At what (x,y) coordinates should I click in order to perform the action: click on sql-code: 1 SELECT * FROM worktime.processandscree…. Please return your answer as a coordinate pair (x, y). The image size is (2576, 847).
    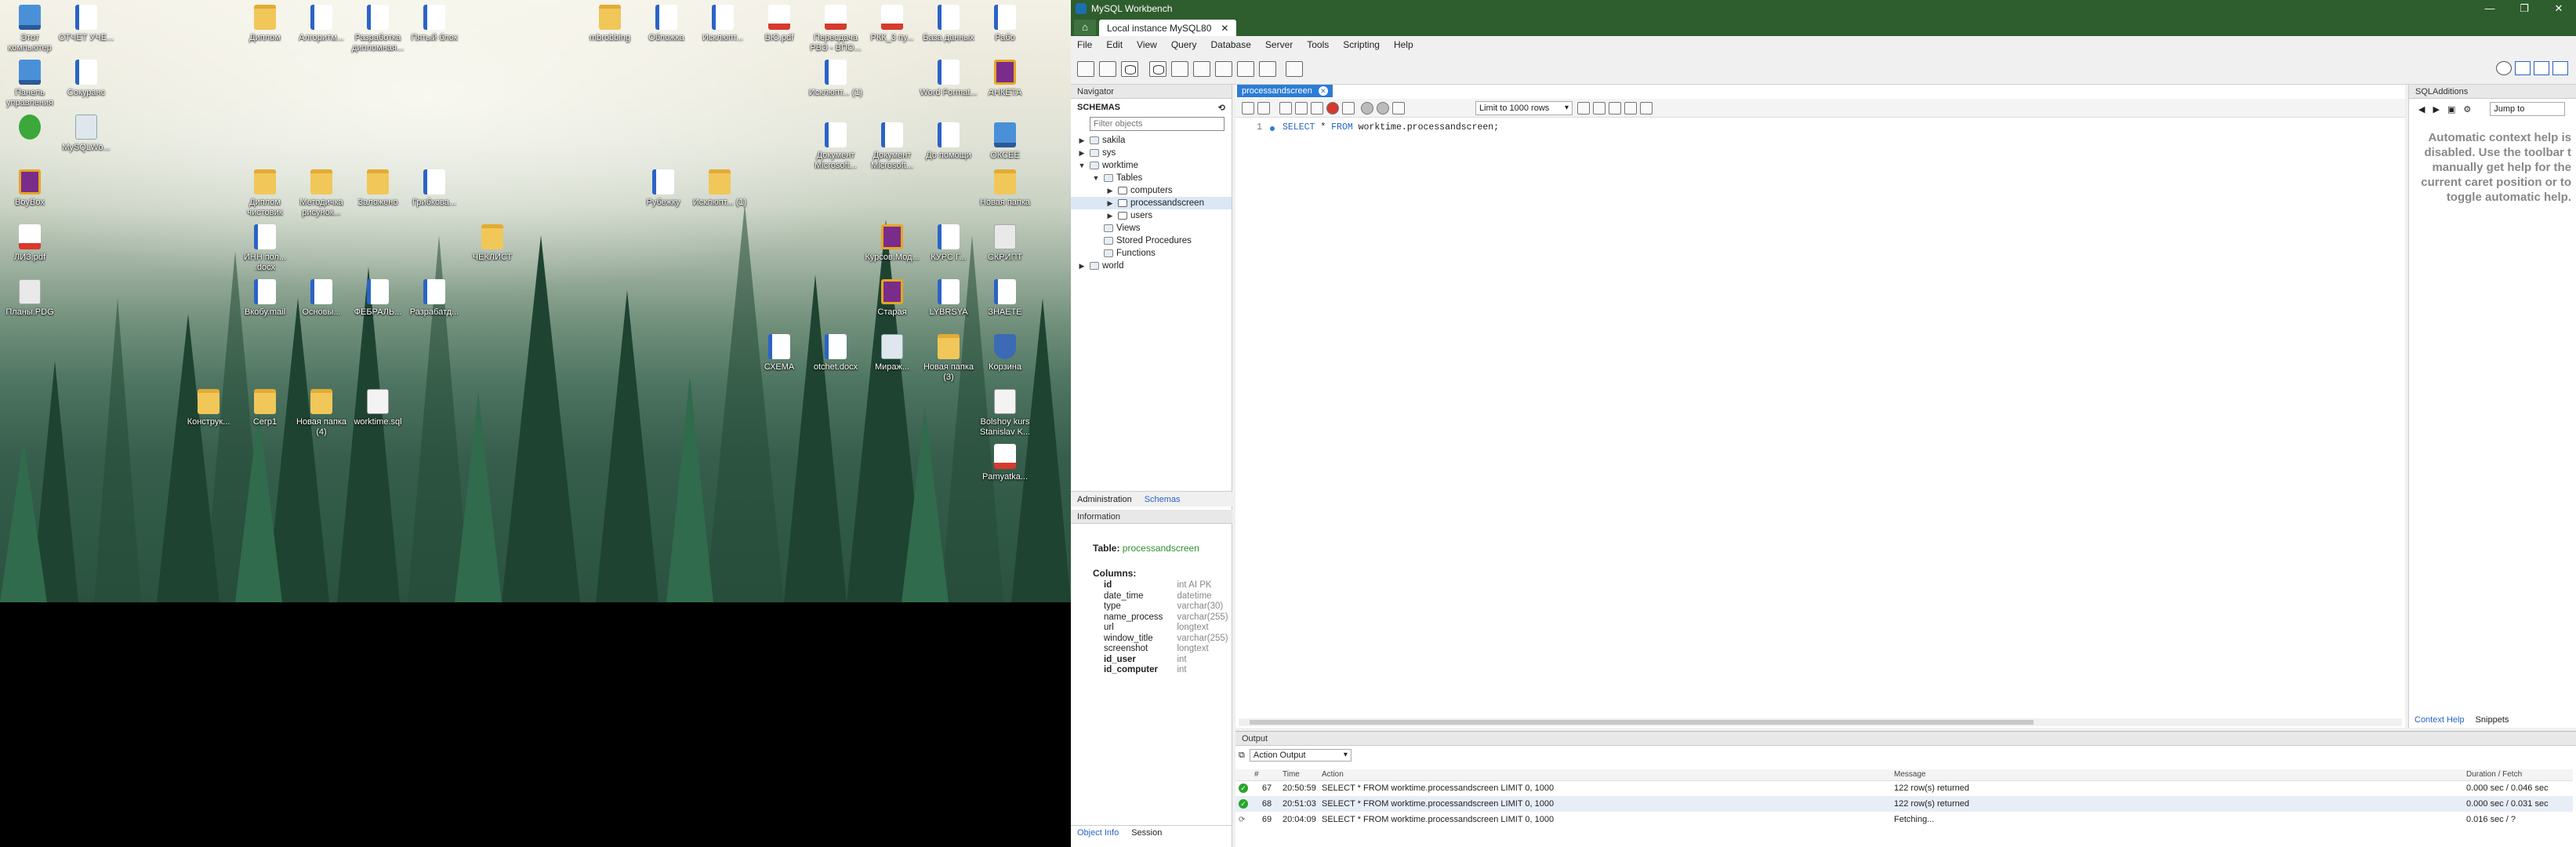
    Looking at the image, I should click on (1367, 127).